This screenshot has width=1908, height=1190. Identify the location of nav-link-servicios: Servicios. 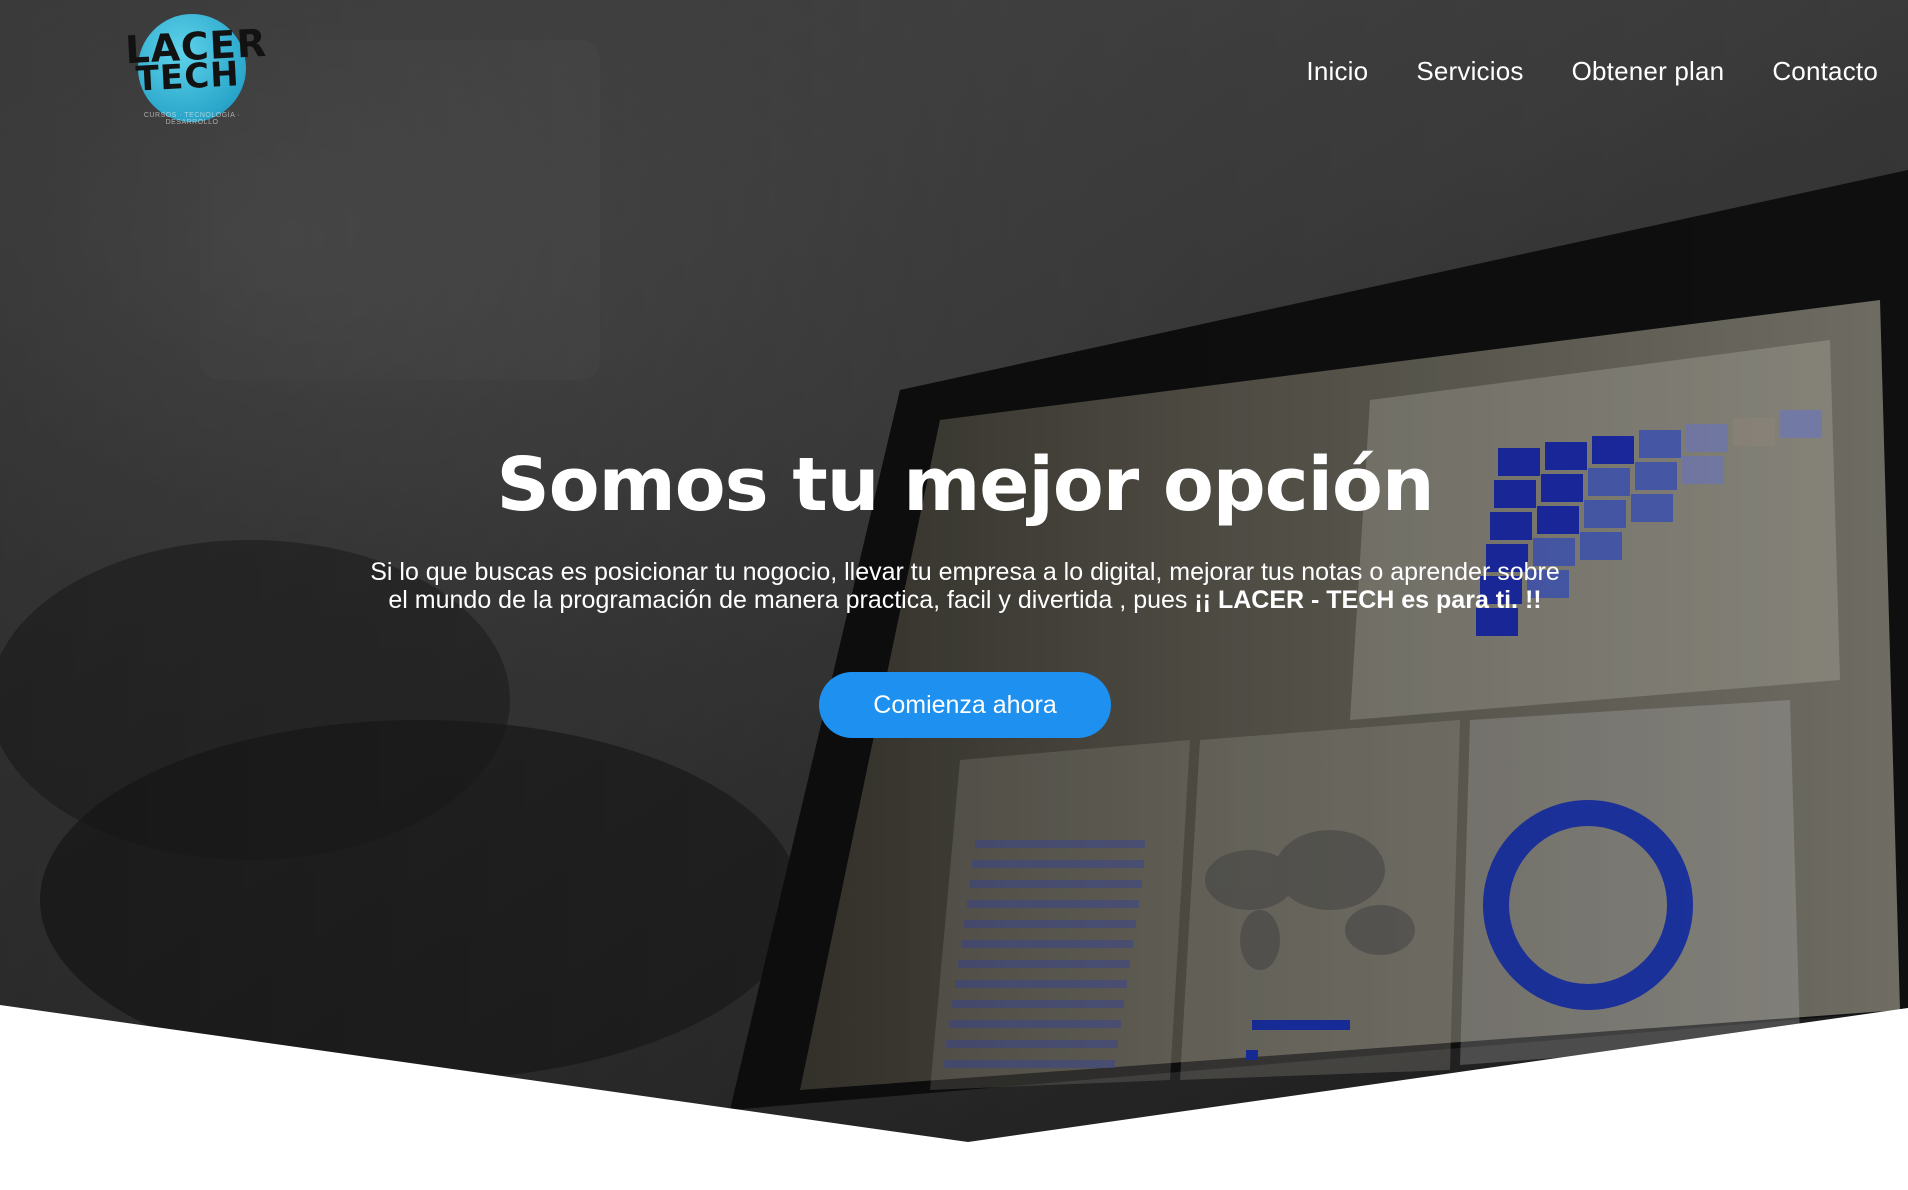
(1469, 71).